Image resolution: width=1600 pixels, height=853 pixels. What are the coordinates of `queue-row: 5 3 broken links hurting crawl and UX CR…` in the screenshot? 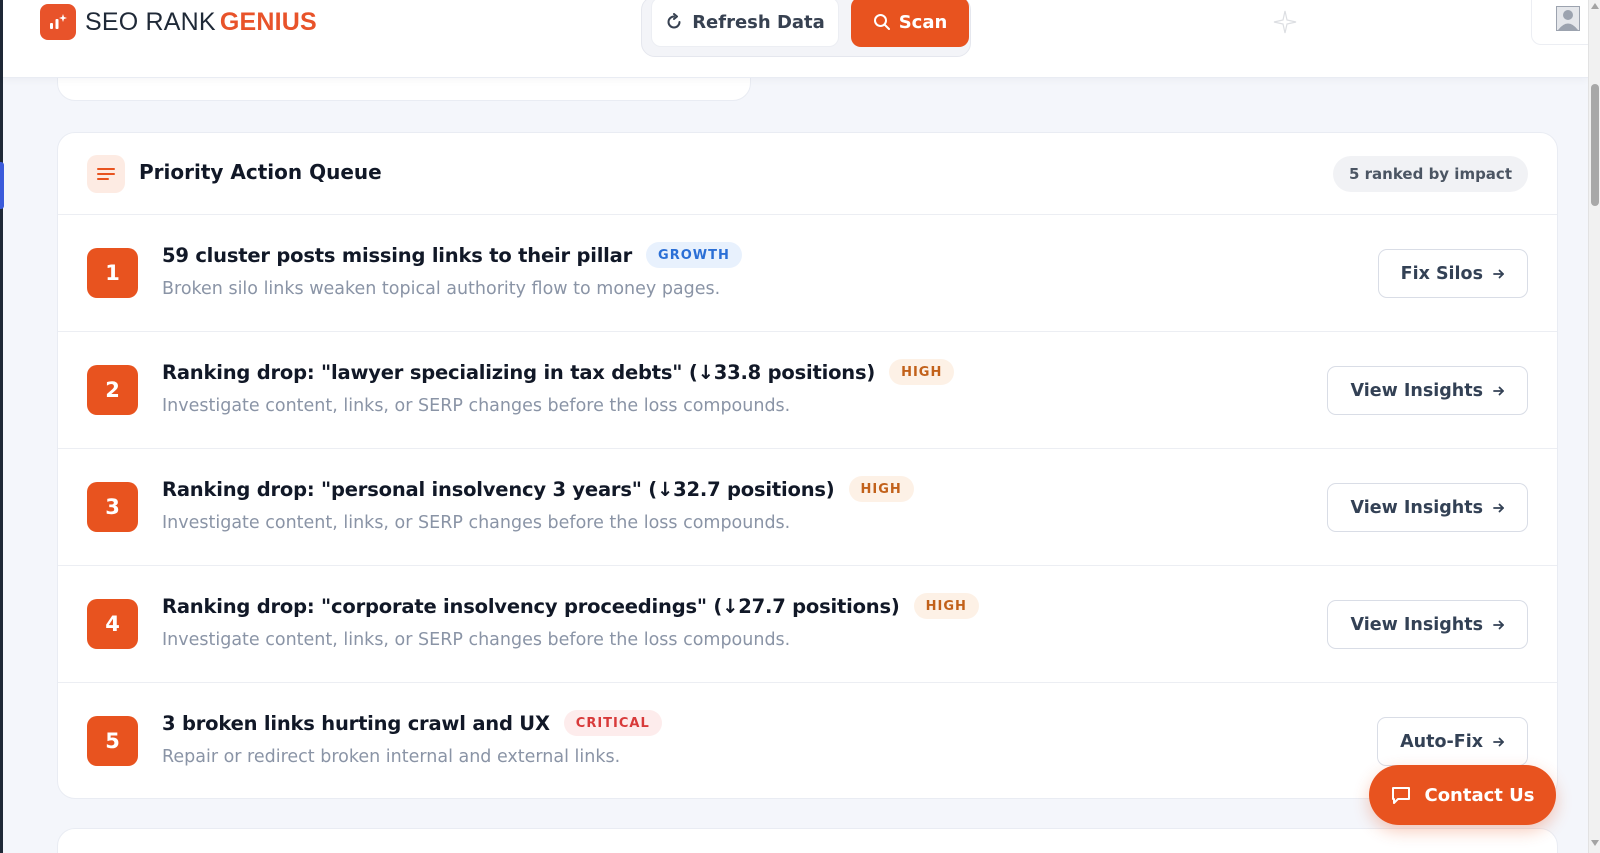 It's located at (807, 740).